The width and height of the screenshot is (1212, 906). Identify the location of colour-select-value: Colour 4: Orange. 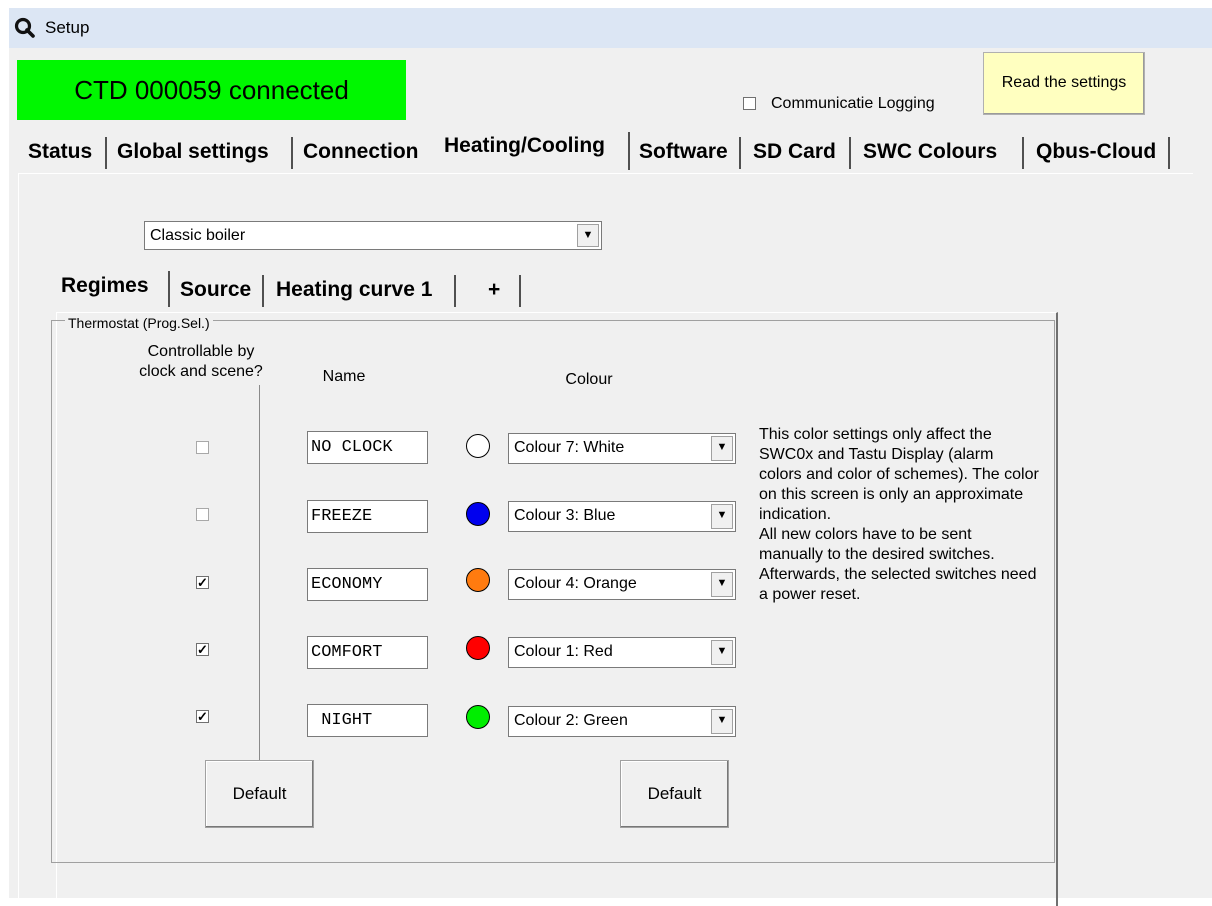
(575, 583).